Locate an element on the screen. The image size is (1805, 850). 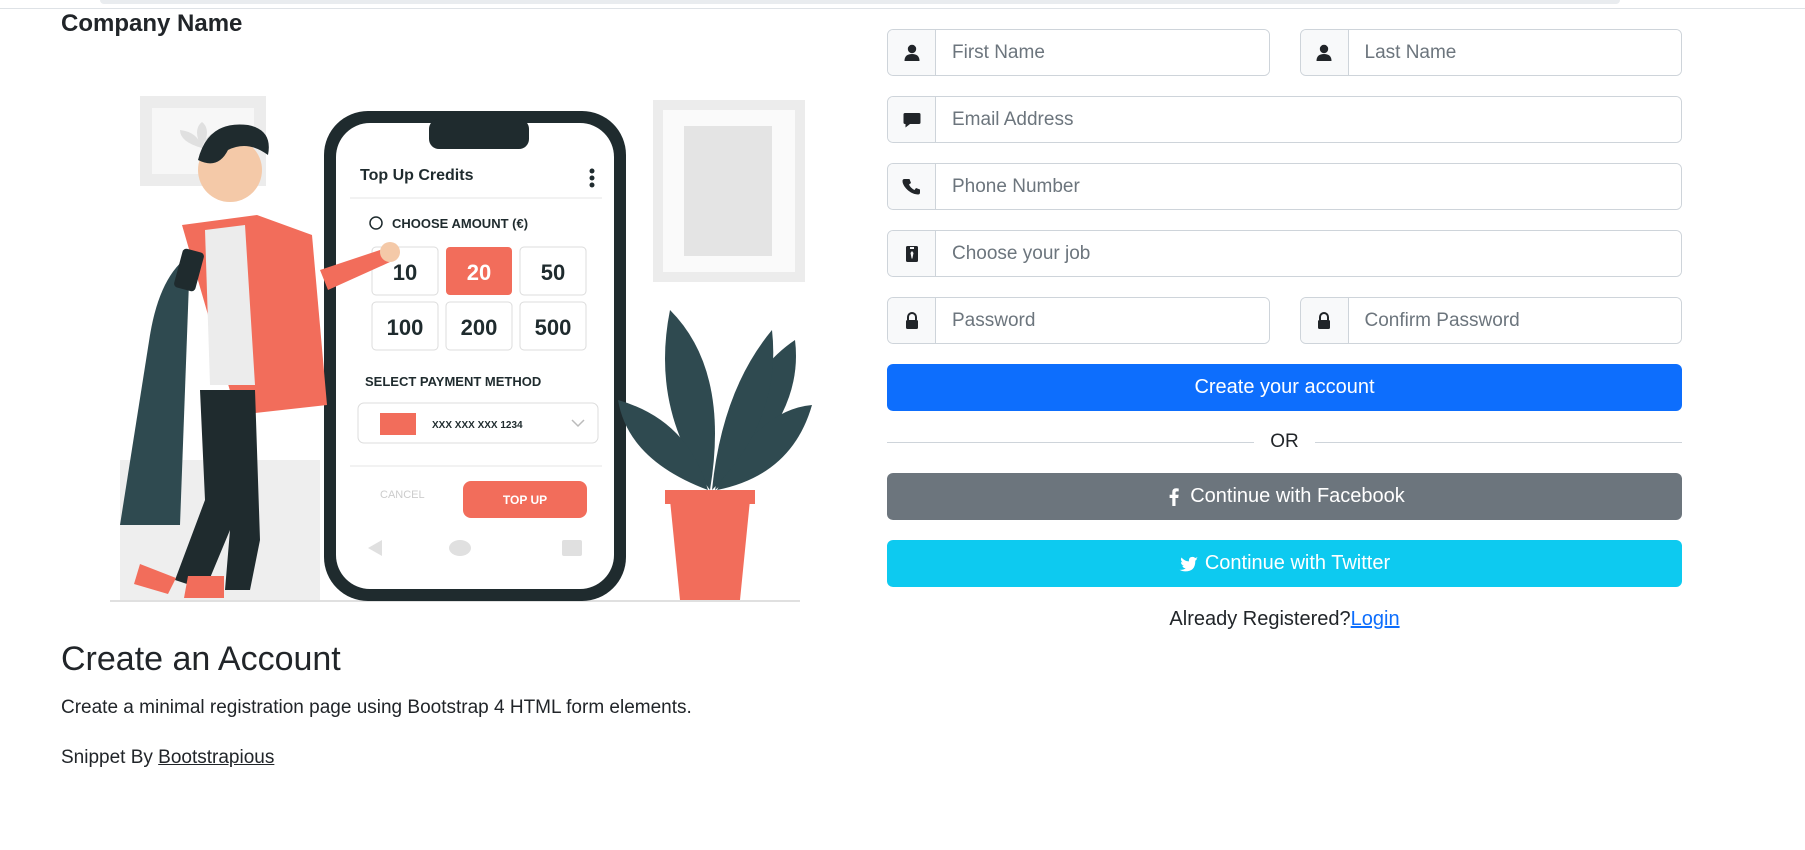
phone-group is located at coordinates (1284, 186).